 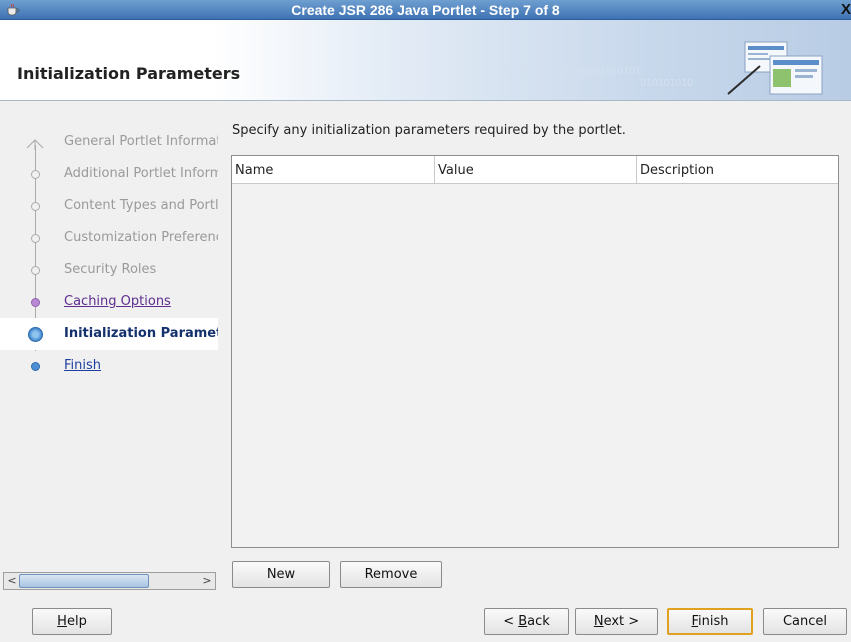 I want to click on nav-step-security-roles: Security Roles, so click(x=109, y=270).